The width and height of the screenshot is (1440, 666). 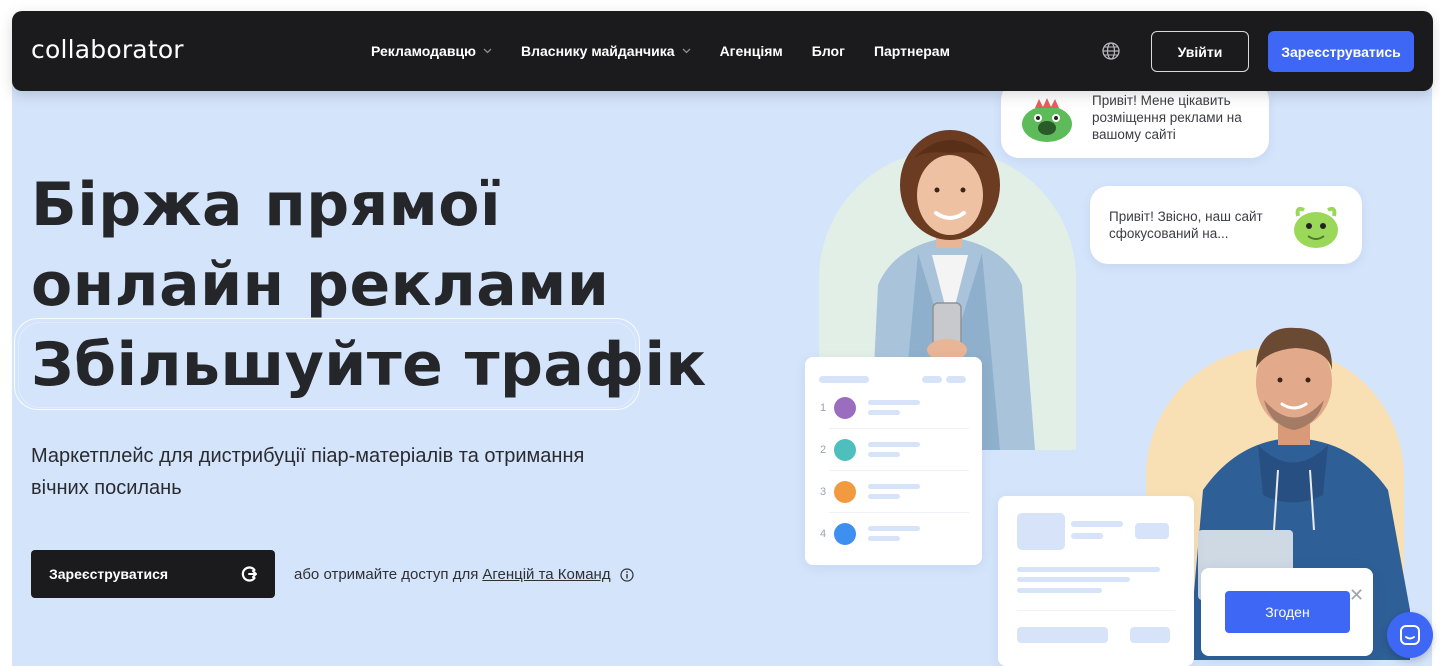 What do you see at coordinates (320, 285) in the screenshot?
I see `headline-line-2: онлайн реклами` at bounding box center [320, 285].